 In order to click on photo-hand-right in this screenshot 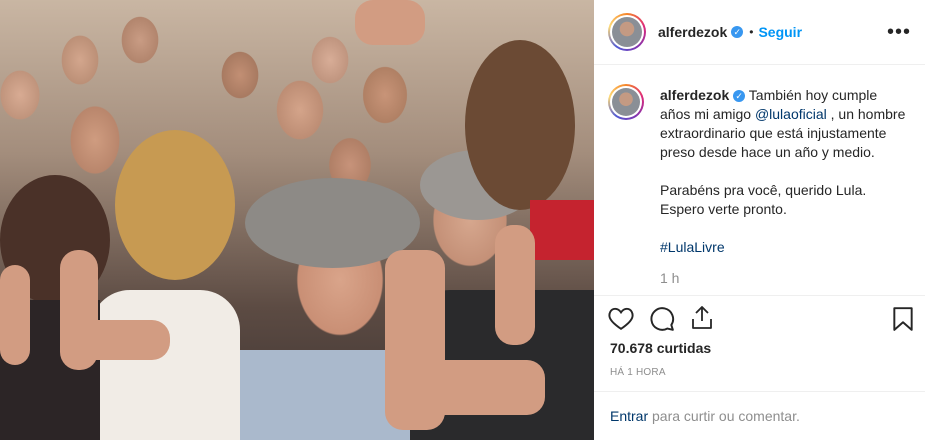, I will do `click(515, 285)`.